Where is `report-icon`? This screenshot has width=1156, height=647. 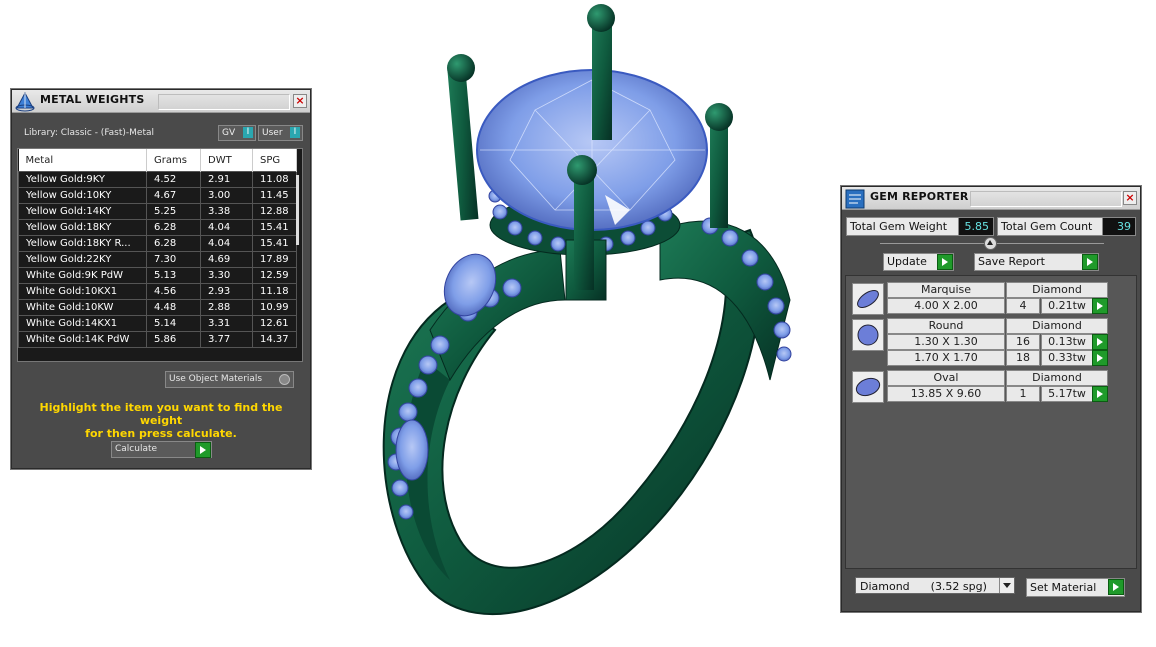
report-icon is located at coordinates (855, 199).